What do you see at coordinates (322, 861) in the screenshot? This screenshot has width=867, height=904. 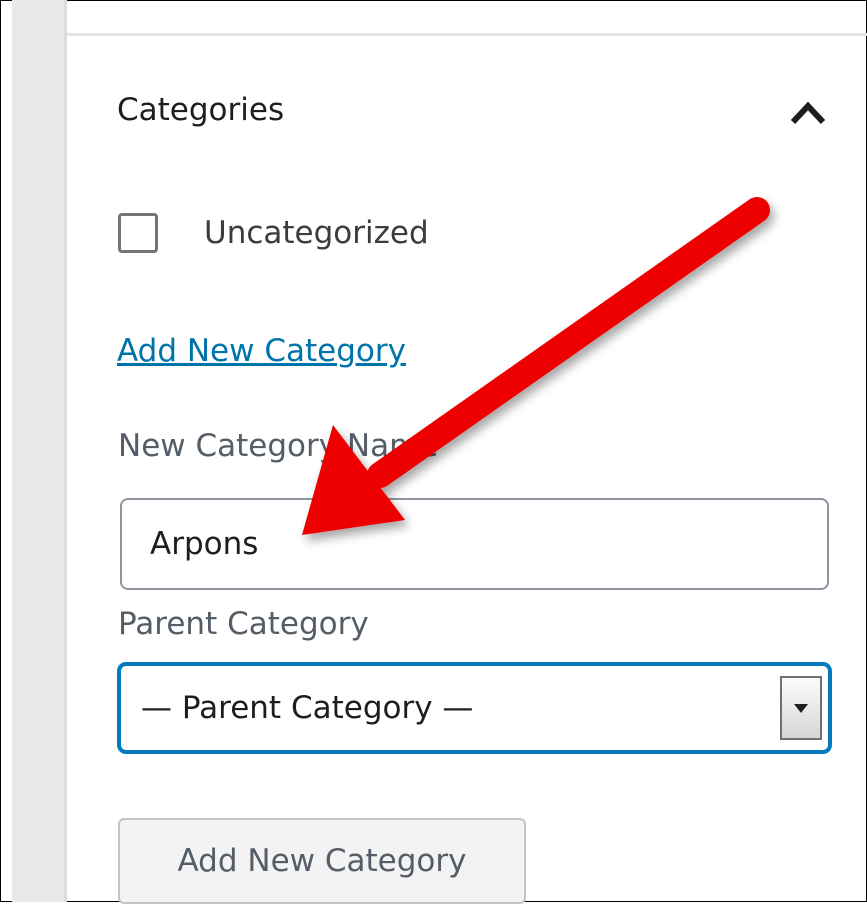 I see `add-new-category-button: Add New Category` at bounding box center [322, 861].